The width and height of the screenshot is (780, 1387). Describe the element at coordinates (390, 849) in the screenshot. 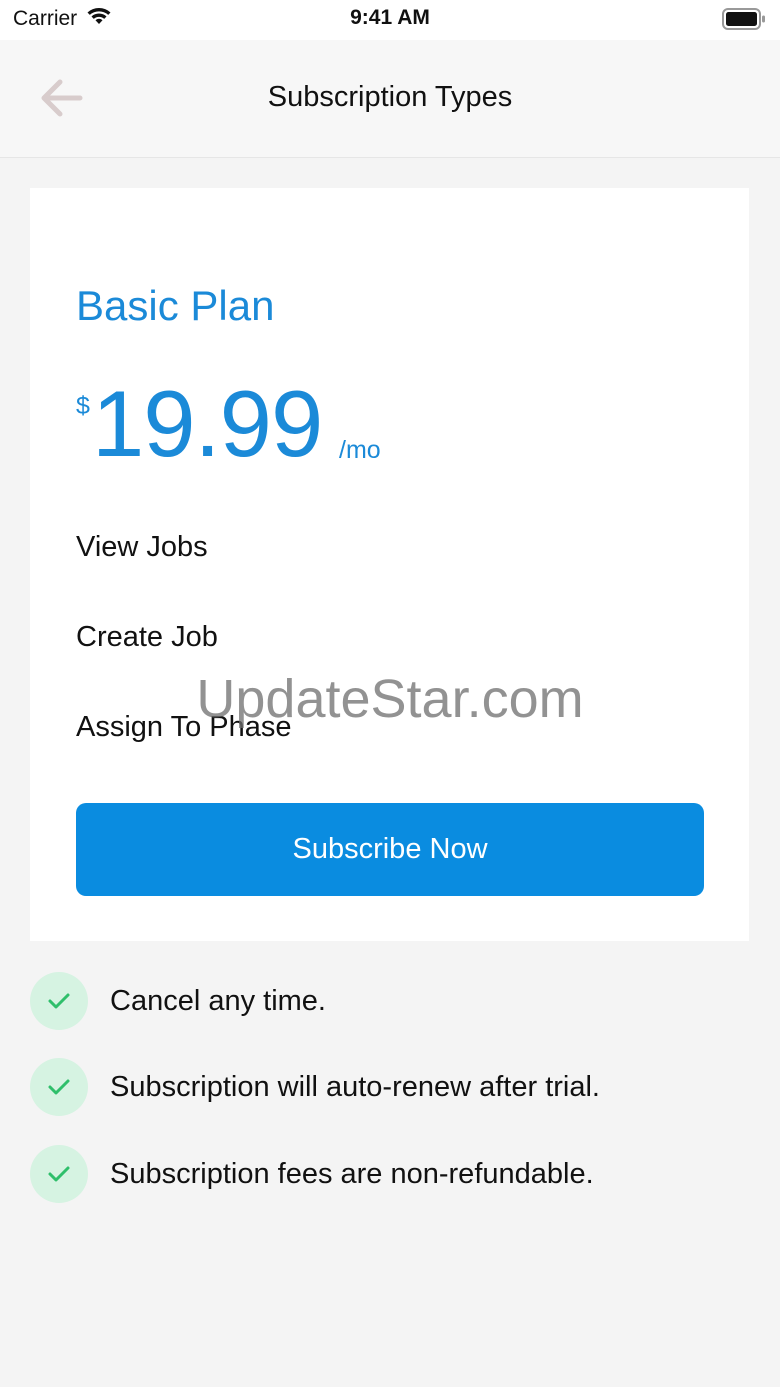

I see `subscribe-now-button: Subscribe Now` at that location.